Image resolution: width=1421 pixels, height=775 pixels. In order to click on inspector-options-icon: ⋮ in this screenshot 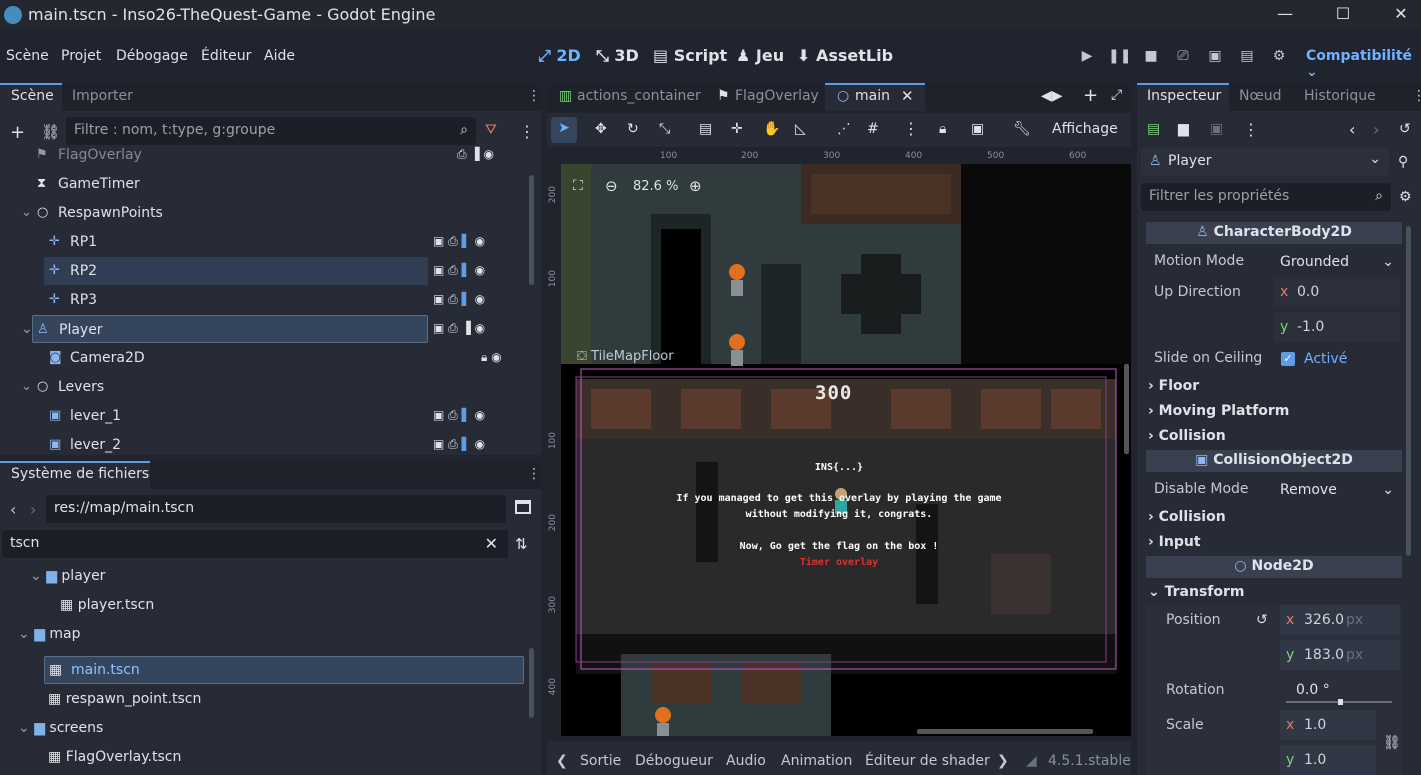, I will do `click(1251, 129)`.